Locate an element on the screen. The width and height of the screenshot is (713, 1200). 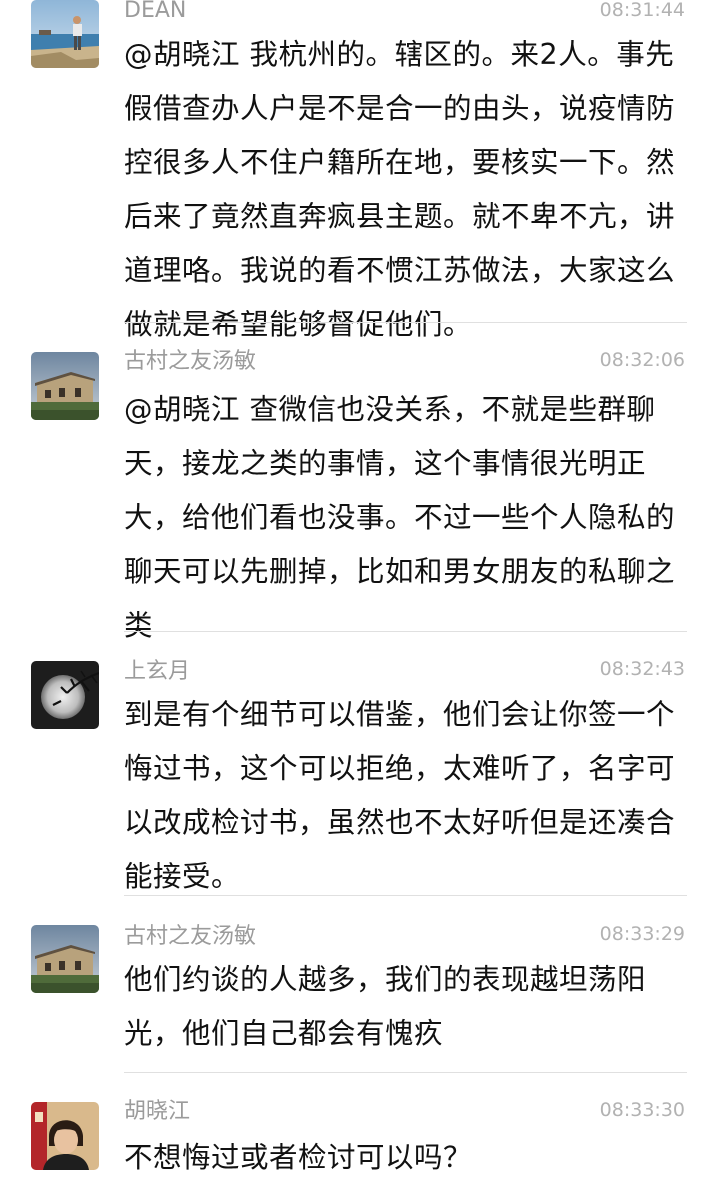
woman-portrait-avatar-image is located at coordinates (65, 1136).